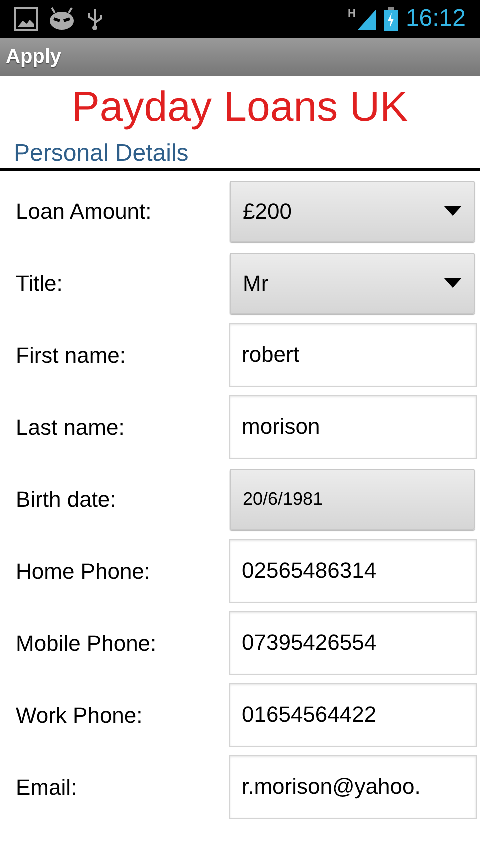  What do you see at coordinates (436, 19) in the screenshot?
I see `clock: 16:12` at bounding box center [436, 19].